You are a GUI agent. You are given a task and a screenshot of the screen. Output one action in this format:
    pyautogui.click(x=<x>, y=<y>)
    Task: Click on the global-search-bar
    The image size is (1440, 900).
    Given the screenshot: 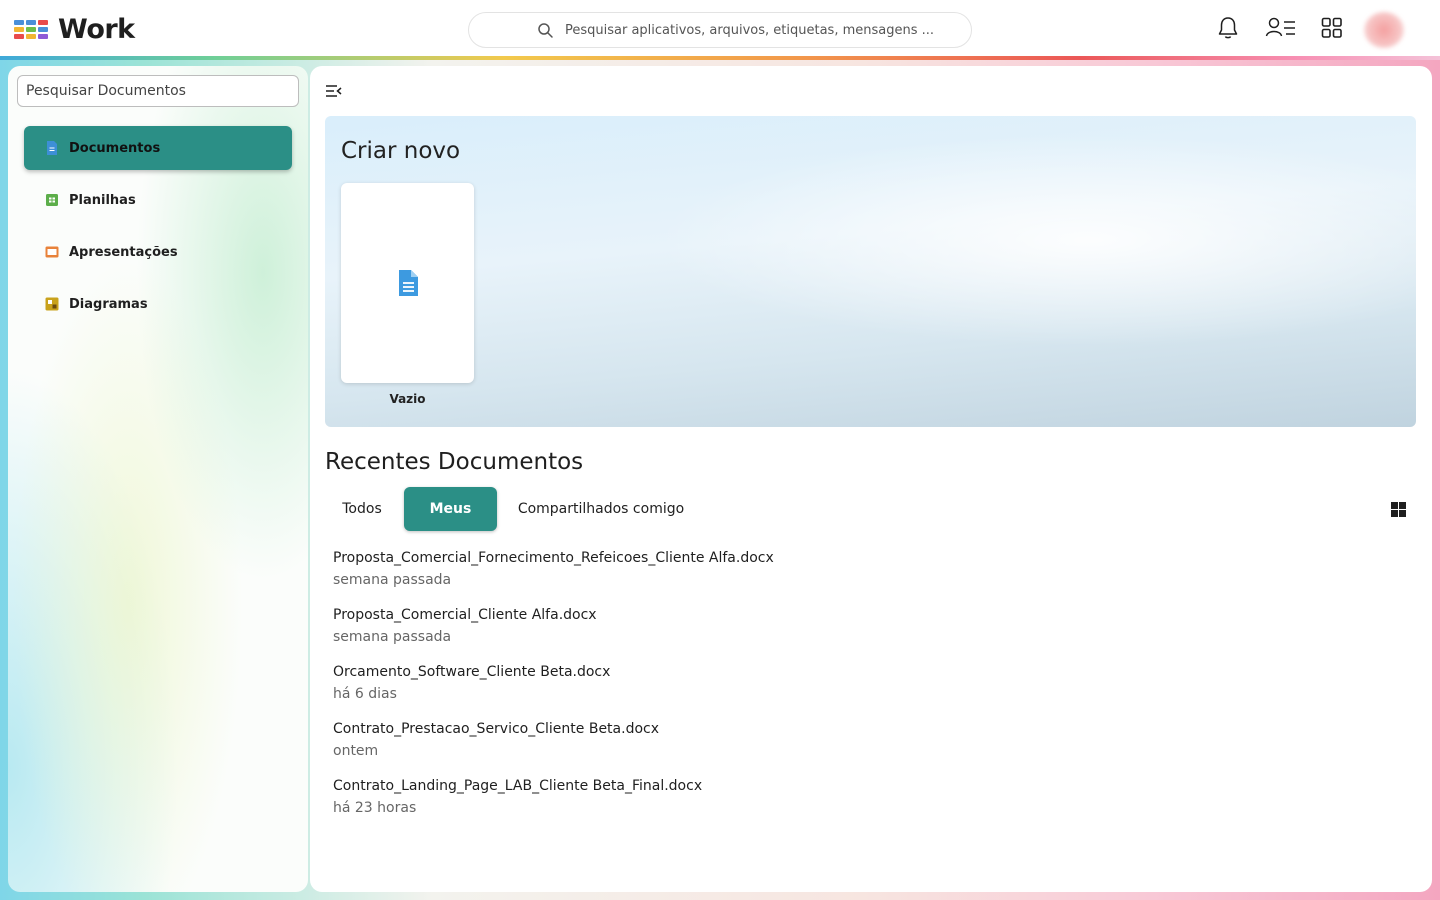 What is the action you would take?
    pyautogui.click(x=720, y=30)
    